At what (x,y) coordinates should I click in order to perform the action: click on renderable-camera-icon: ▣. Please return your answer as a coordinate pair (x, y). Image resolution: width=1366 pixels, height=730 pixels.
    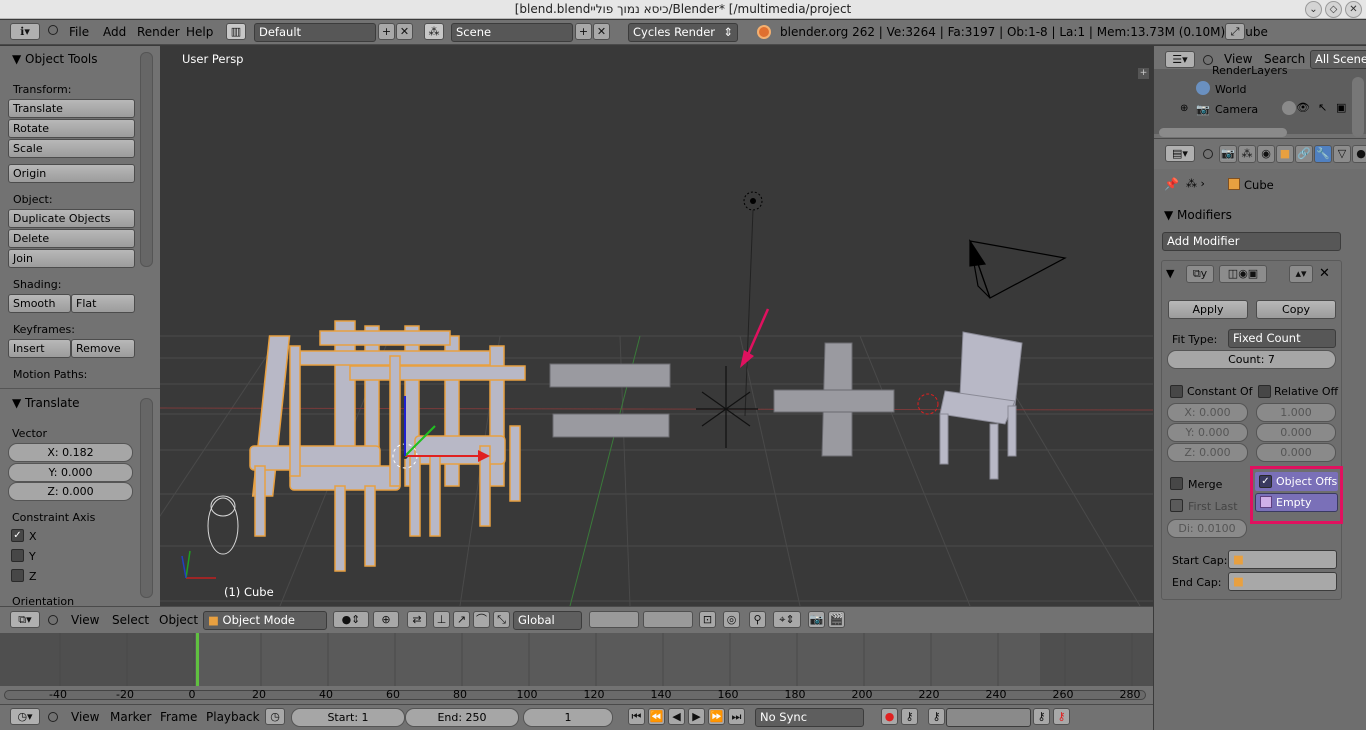
    Looking at the image, I should click on (1341, 107).